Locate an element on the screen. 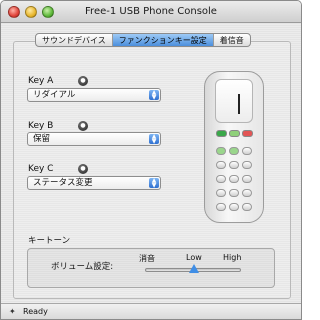 This screenshot has height=320, width=320. key-tone-group-label: キートーン is located at coordinates (49, 241).